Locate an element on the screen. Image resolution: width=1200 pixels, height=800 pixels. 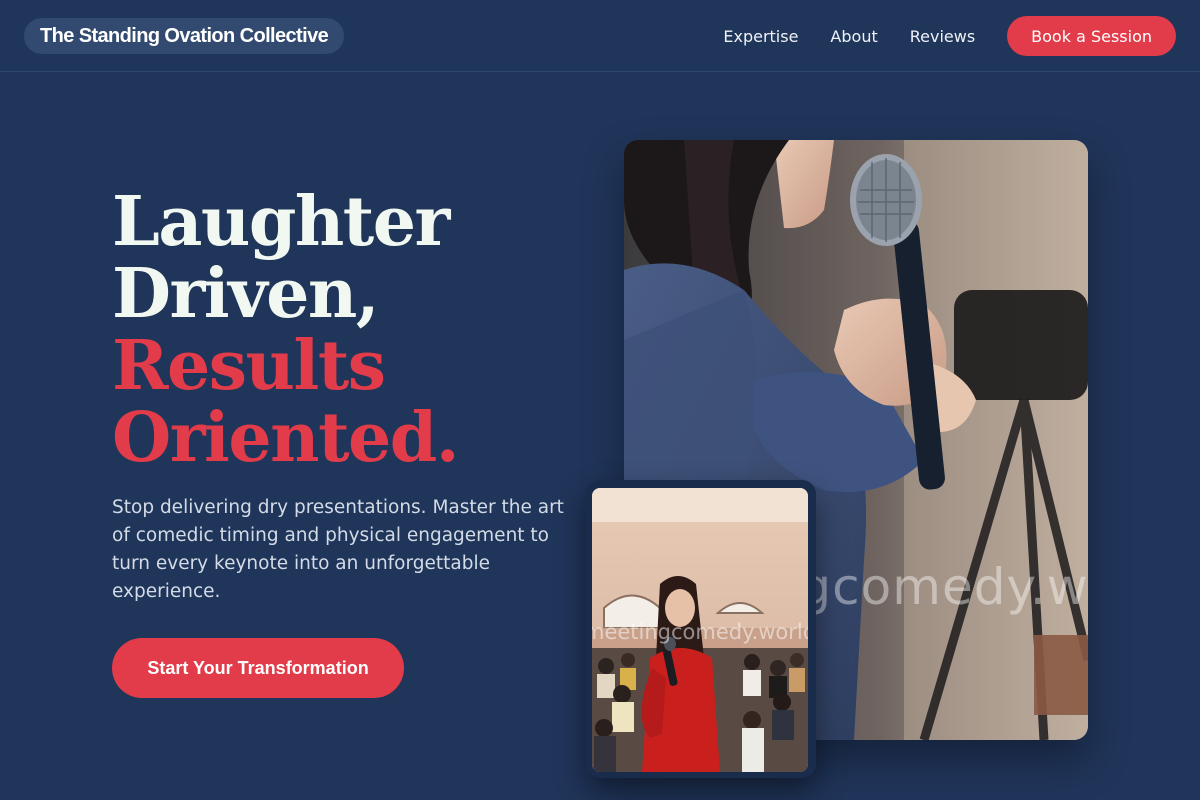
brand-logo: The Standing Ovation Collective is located at coordinates (184, 36).